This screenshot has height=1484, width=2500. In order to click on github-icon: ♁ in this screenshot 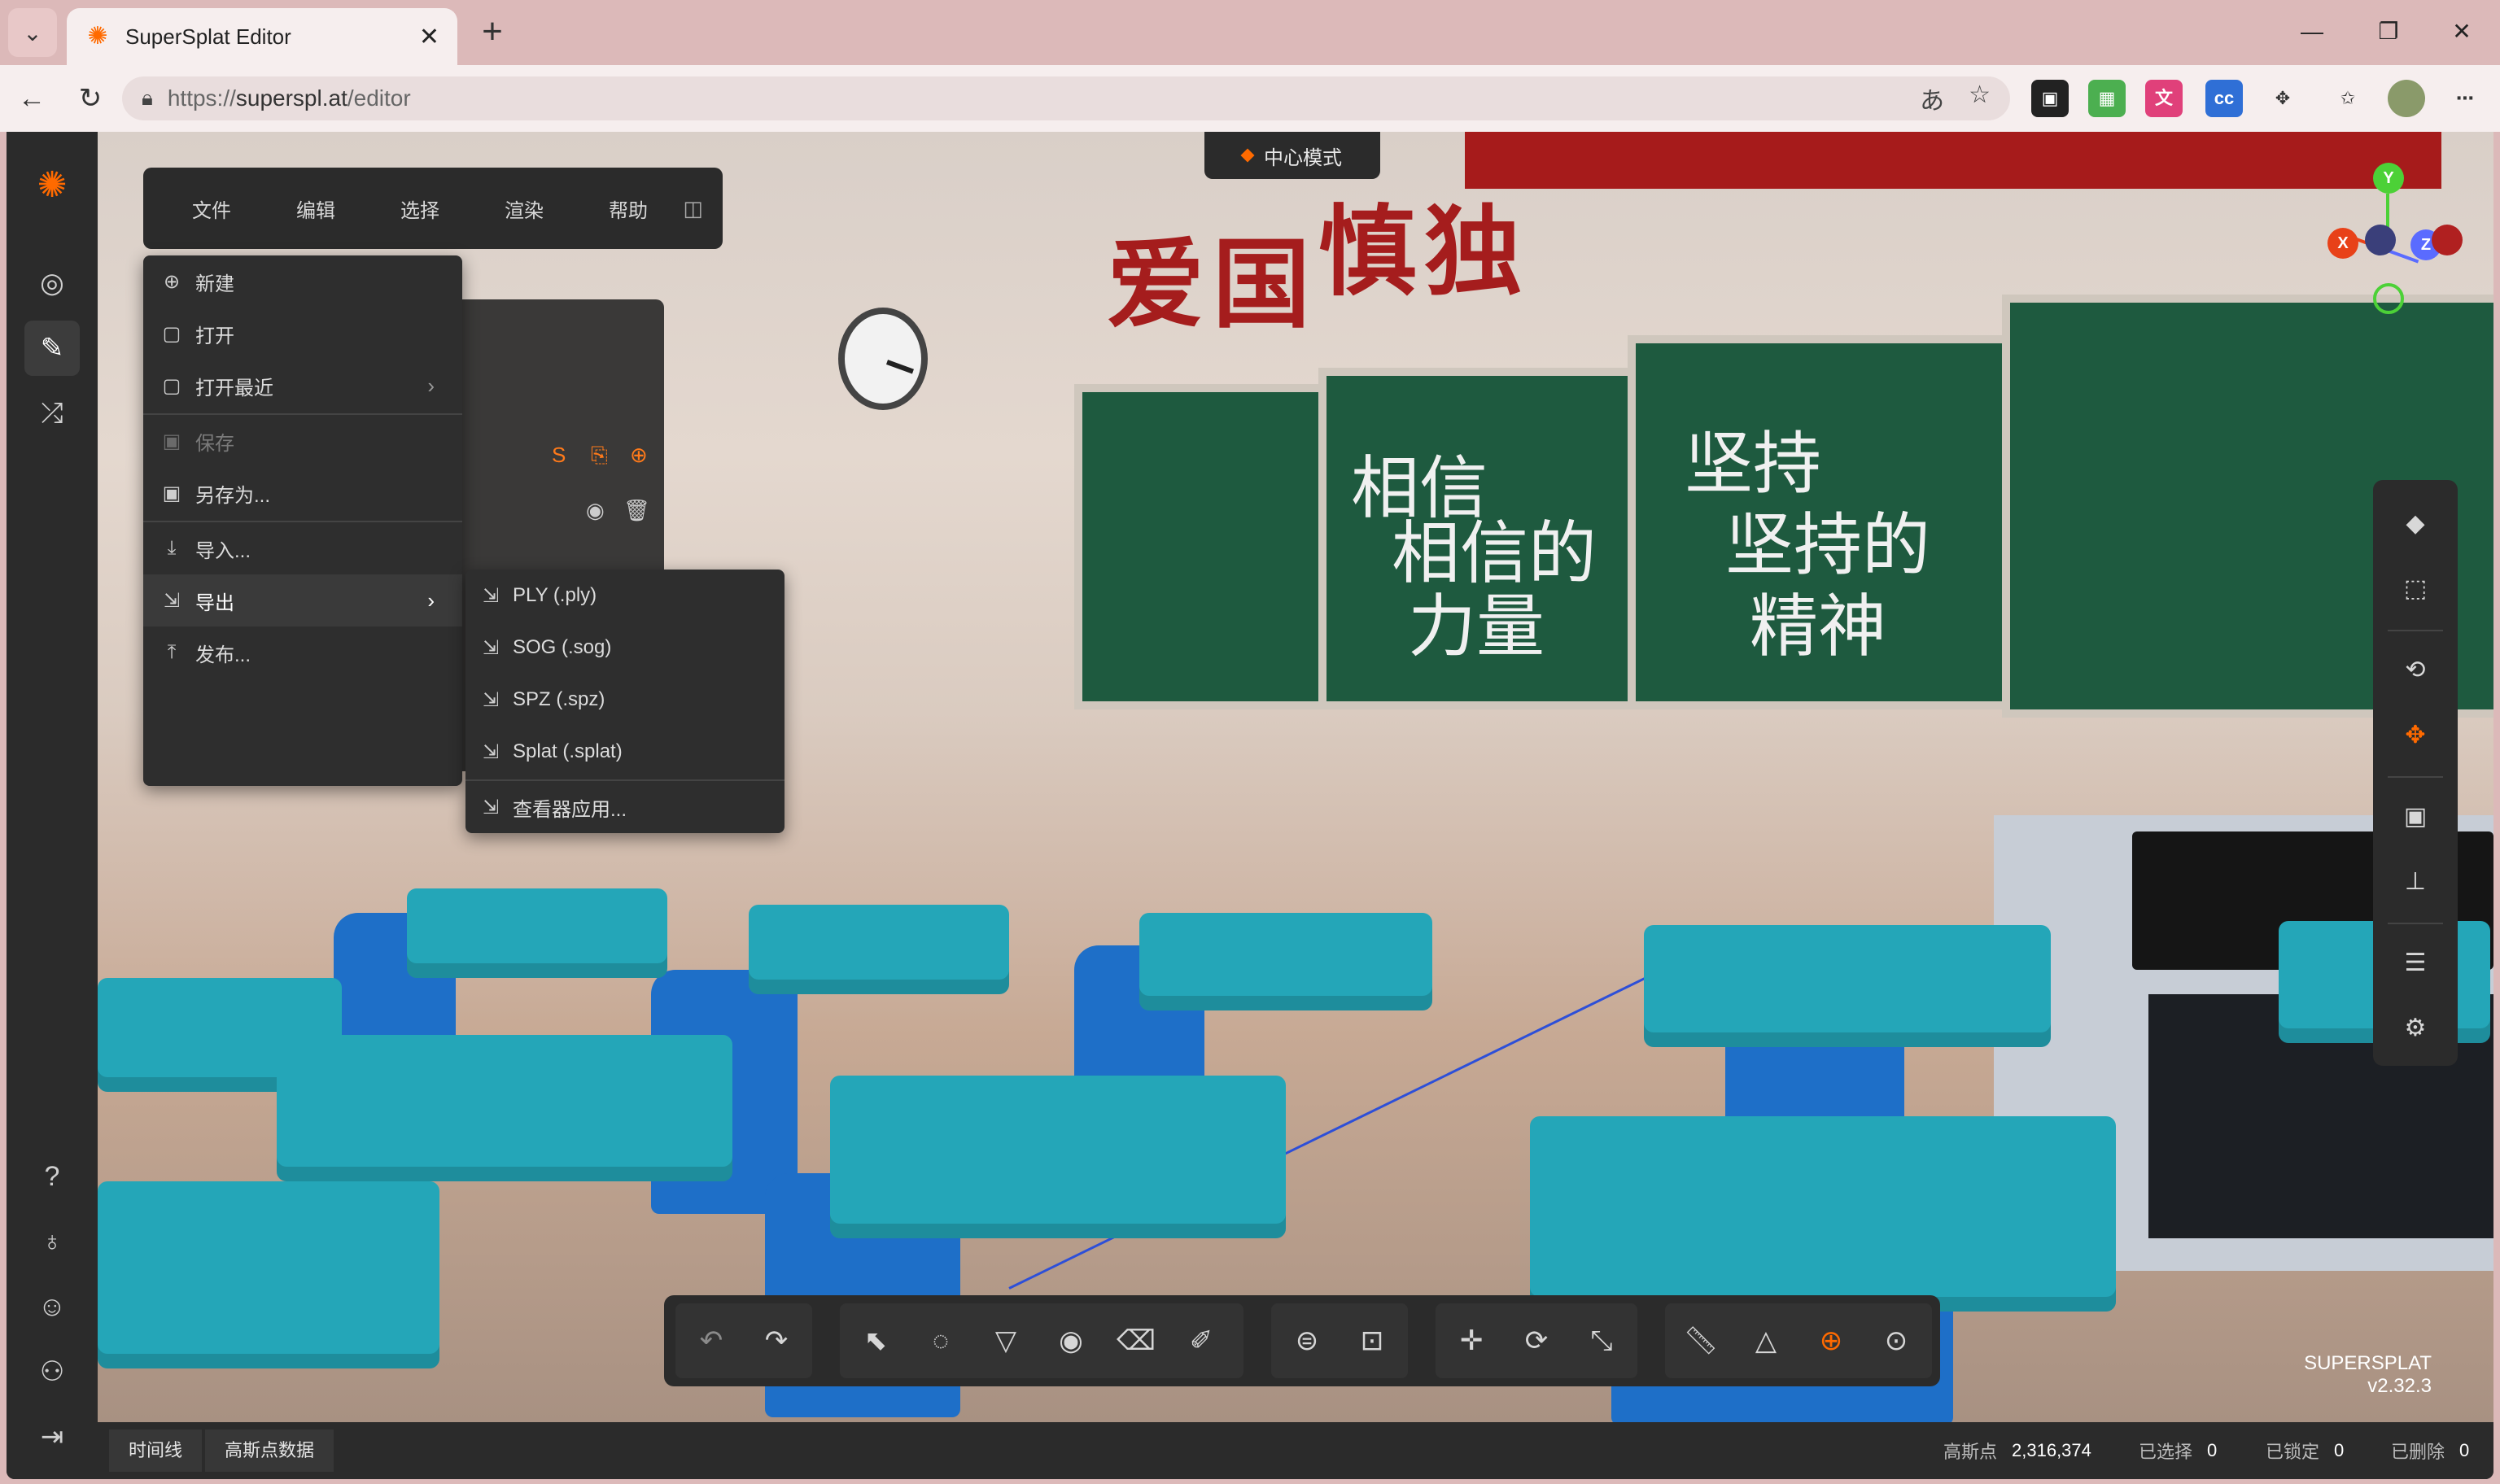, I will do `click(52, 1242)`.